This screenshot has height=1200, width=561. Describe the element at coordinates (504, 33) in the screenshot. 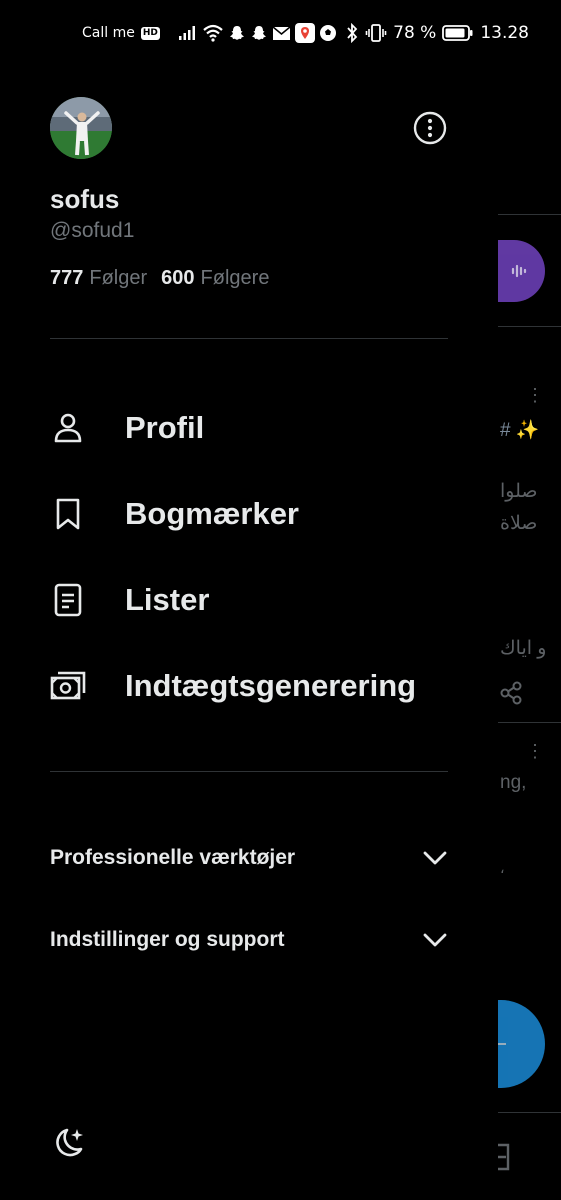

I see `clock: 13.28` at that location.